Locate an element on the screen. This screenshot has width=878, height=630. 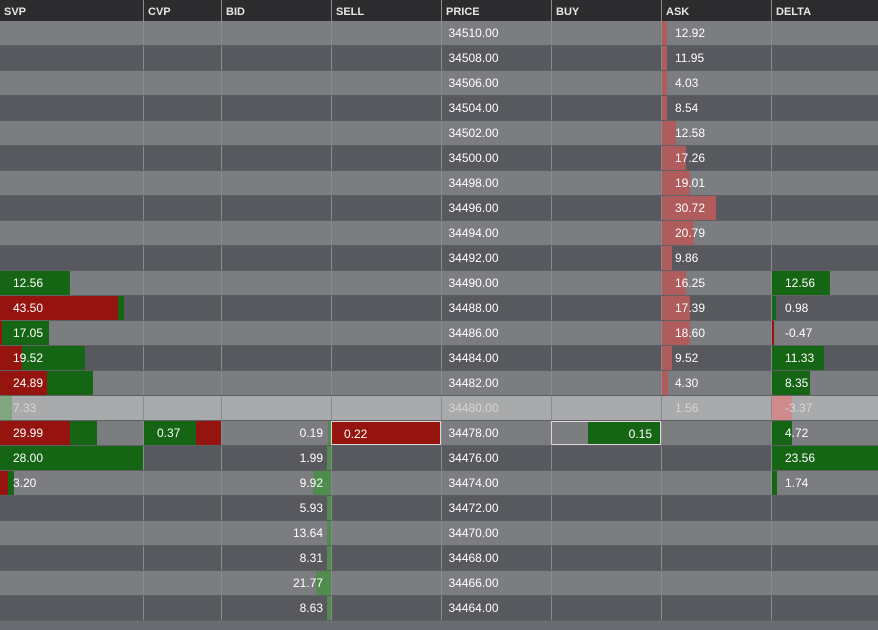
ask-cell: 9.52 is located at coordinates (716, 358).